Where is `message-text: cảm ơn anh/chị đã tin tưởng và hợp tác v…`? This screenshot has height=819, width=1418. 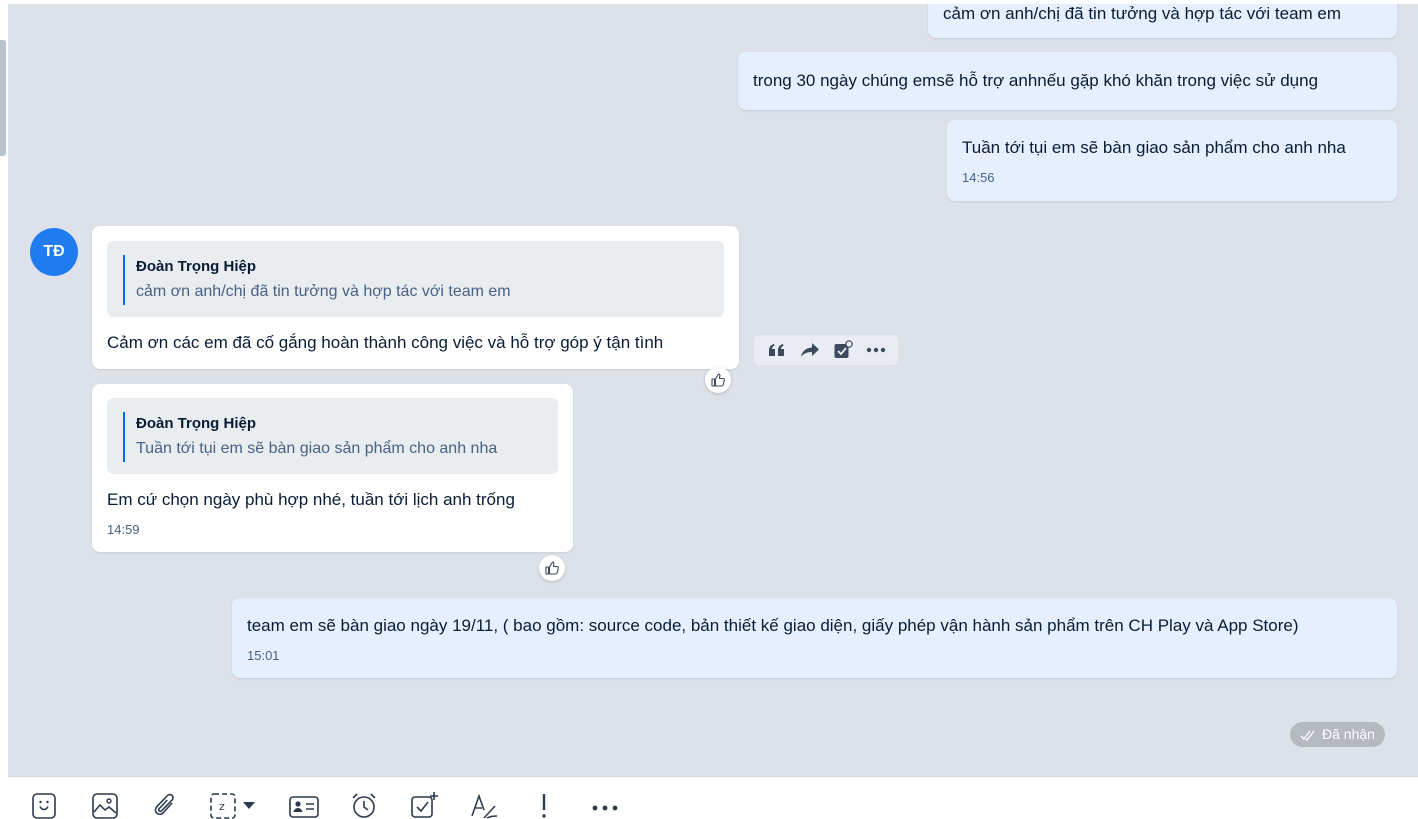
message-text: cảm ơn anh/chị đã tin tưởng và hợp tác v… is located at coordinates (1142, 13).